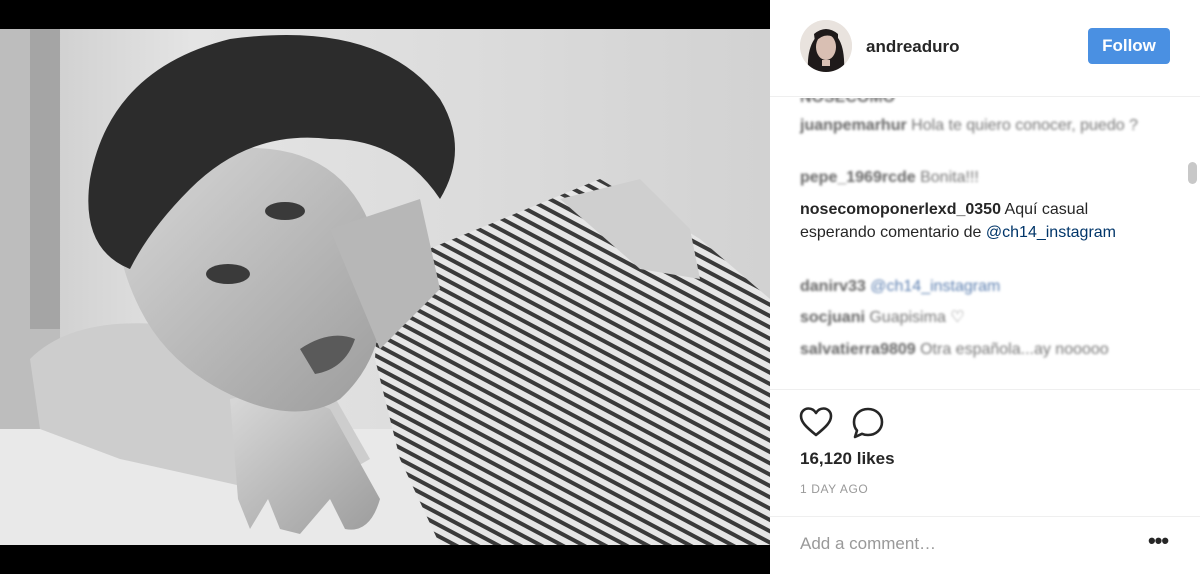 The width and height of the screenshot is (1200, 574). What do you see at coordinates (847, 459) in the screenshot?
I see `likes-count: 16,120 likes` at bounding box center [847, 459].